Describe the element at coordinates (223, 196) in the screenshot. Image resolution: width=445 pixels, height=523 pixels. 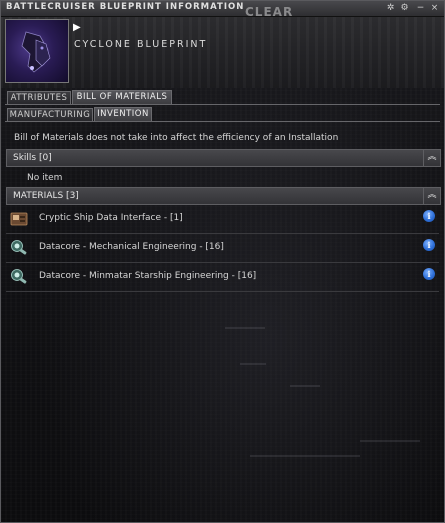
I see `materials-section-header: MATERIALS [3] ︽` at that location.